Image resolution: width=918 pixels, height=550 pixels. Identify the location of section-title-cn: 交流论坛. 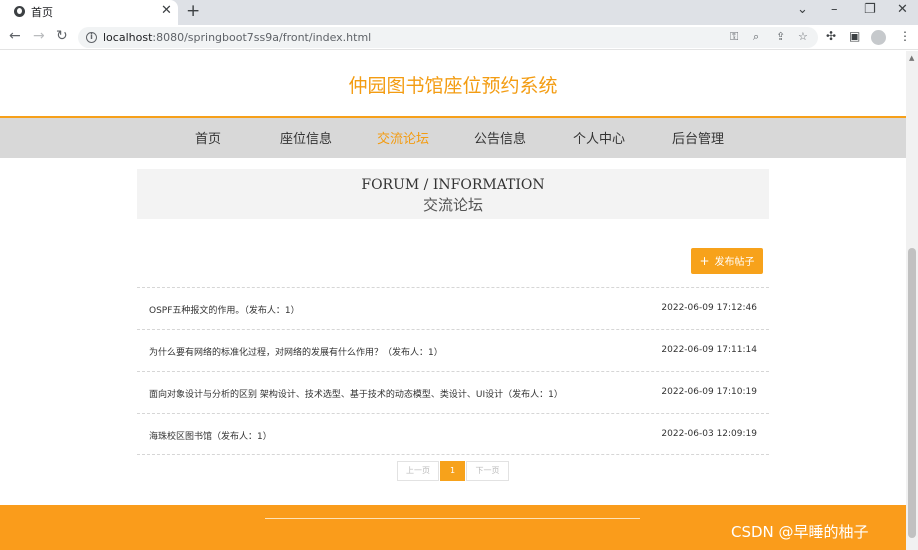
(452, 205).